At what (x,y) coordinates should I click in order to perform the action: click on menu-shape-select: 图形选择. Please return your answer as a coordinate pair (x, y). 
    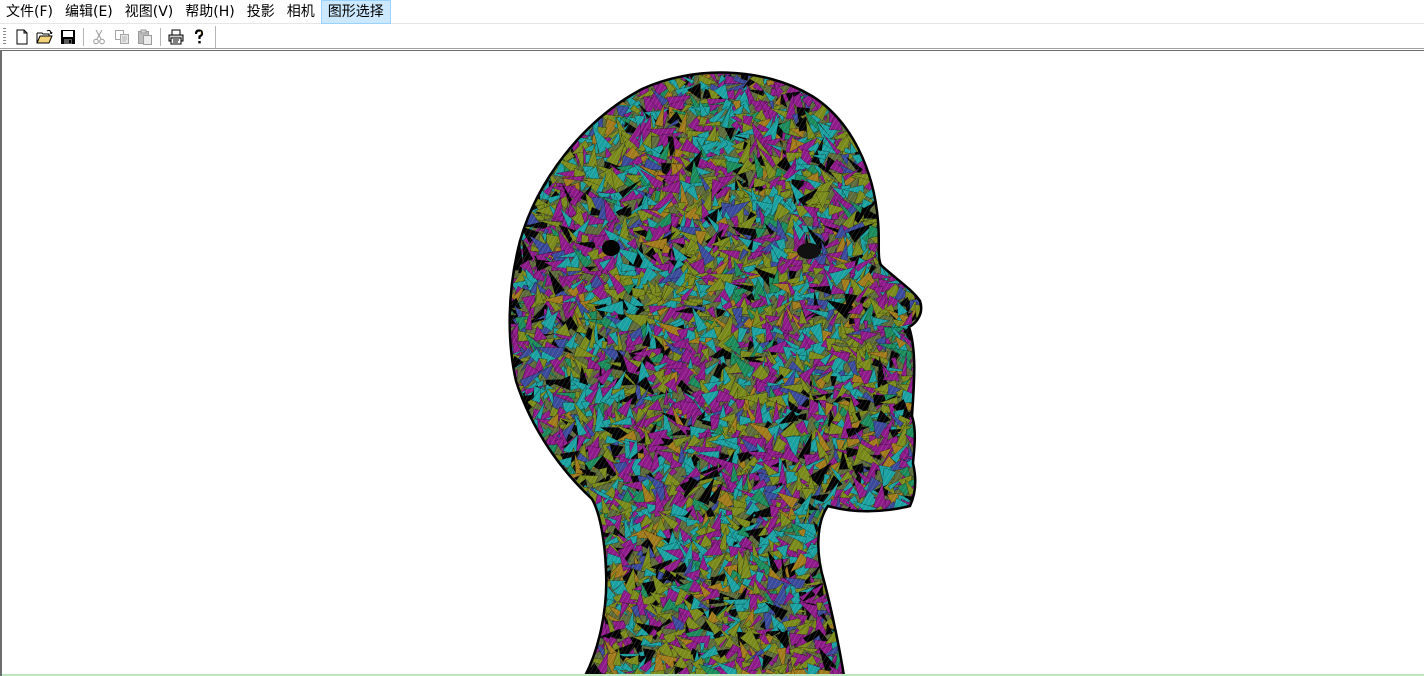
    Looking at the image, I should click on (355, 12).